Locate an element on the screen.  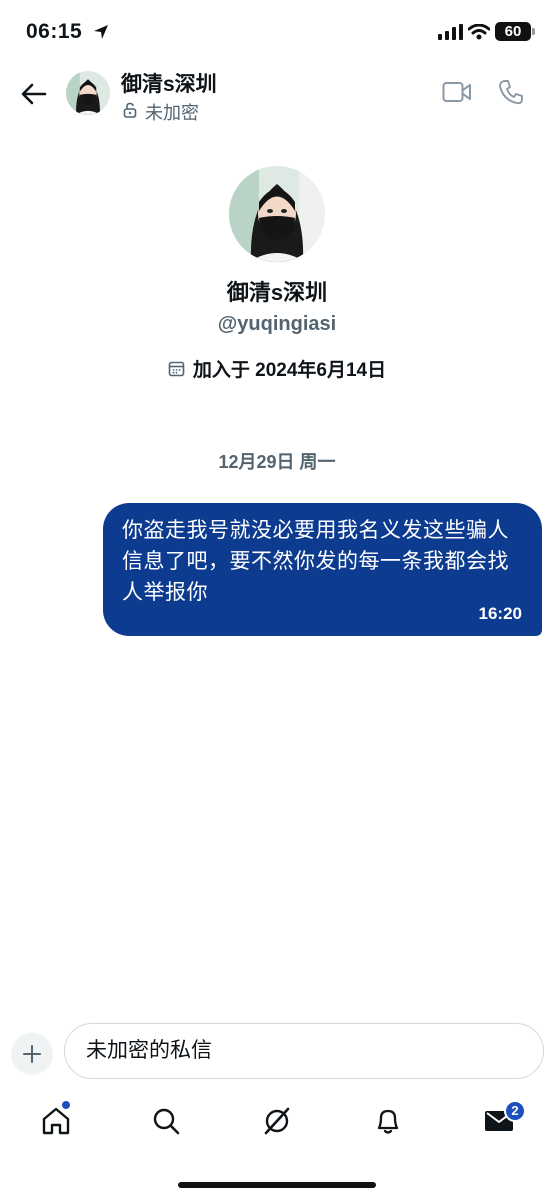
video-icon is located at coordinates (456, 92).